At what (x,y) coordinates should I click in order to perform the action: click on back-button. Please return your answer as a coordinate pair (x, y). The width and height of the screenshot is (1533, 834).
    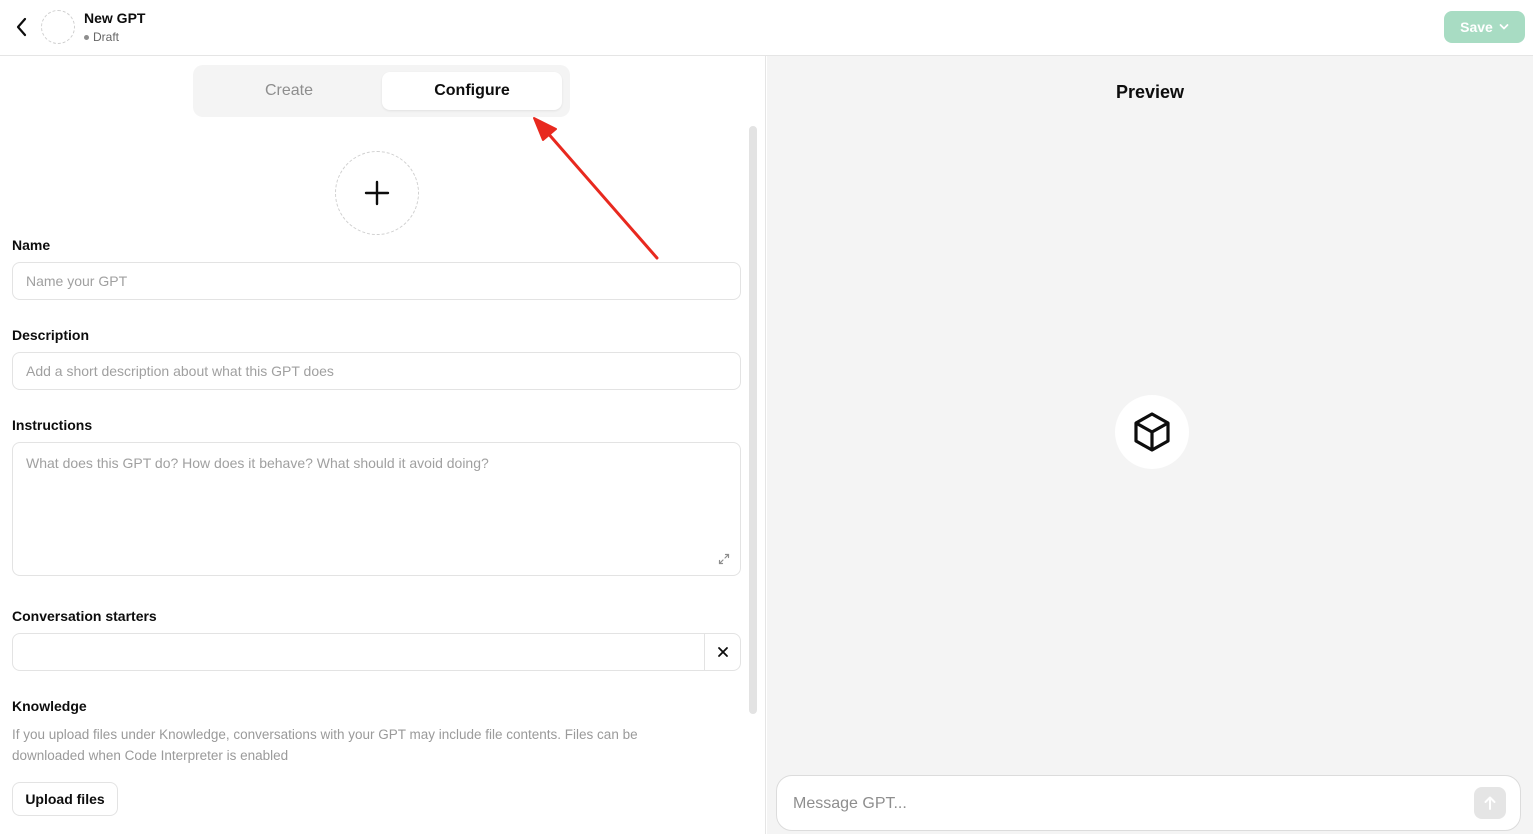
    Looking at the image, I should click on (21, 27).